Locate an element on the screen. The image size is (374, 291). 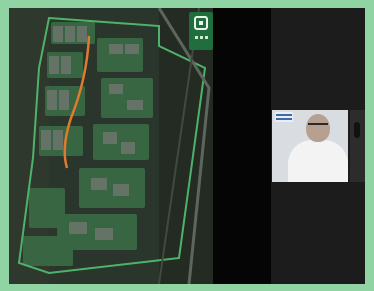
microphone-icon is located at coordinates (357, 130).